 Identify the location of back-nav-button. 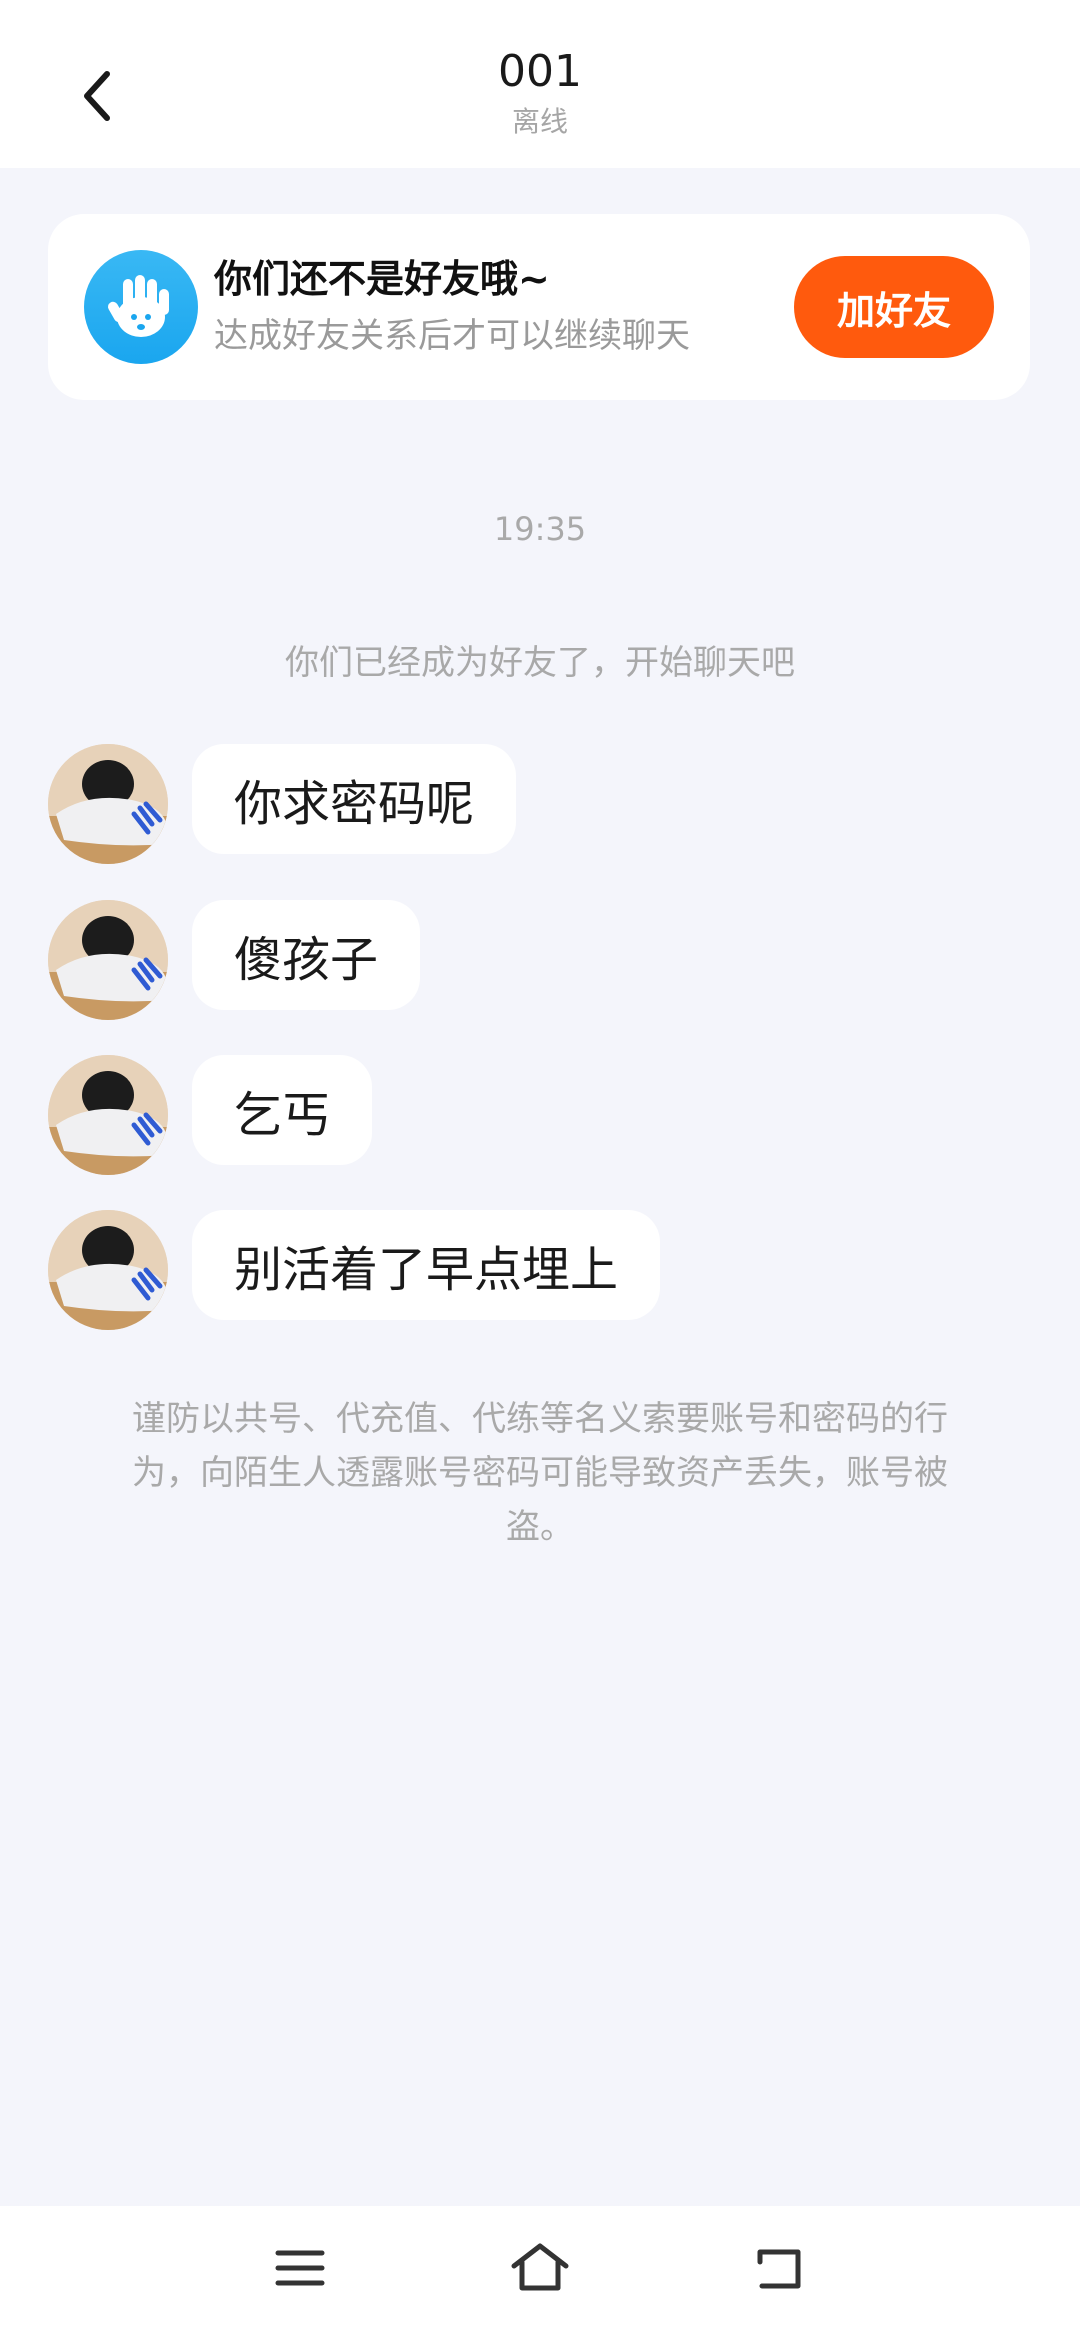
(780, 2268).